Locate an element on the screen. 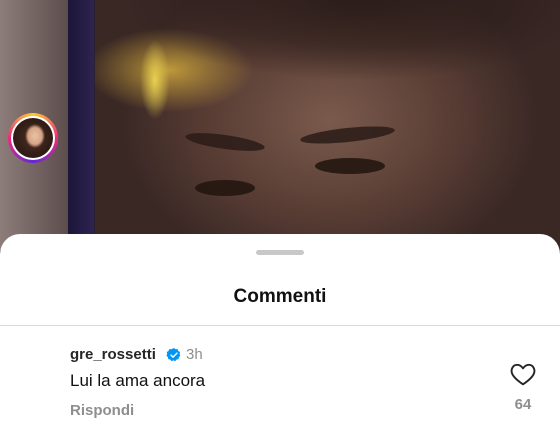 This screenshot has width=560, height=433. avatar-image is located at coordinates (33, 138).